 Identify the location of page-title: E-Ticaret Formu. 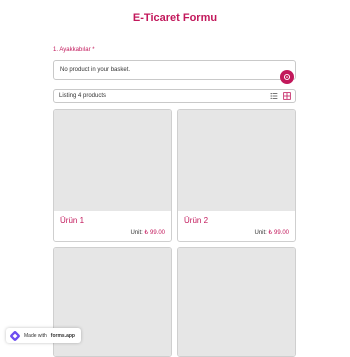
(175, 18).